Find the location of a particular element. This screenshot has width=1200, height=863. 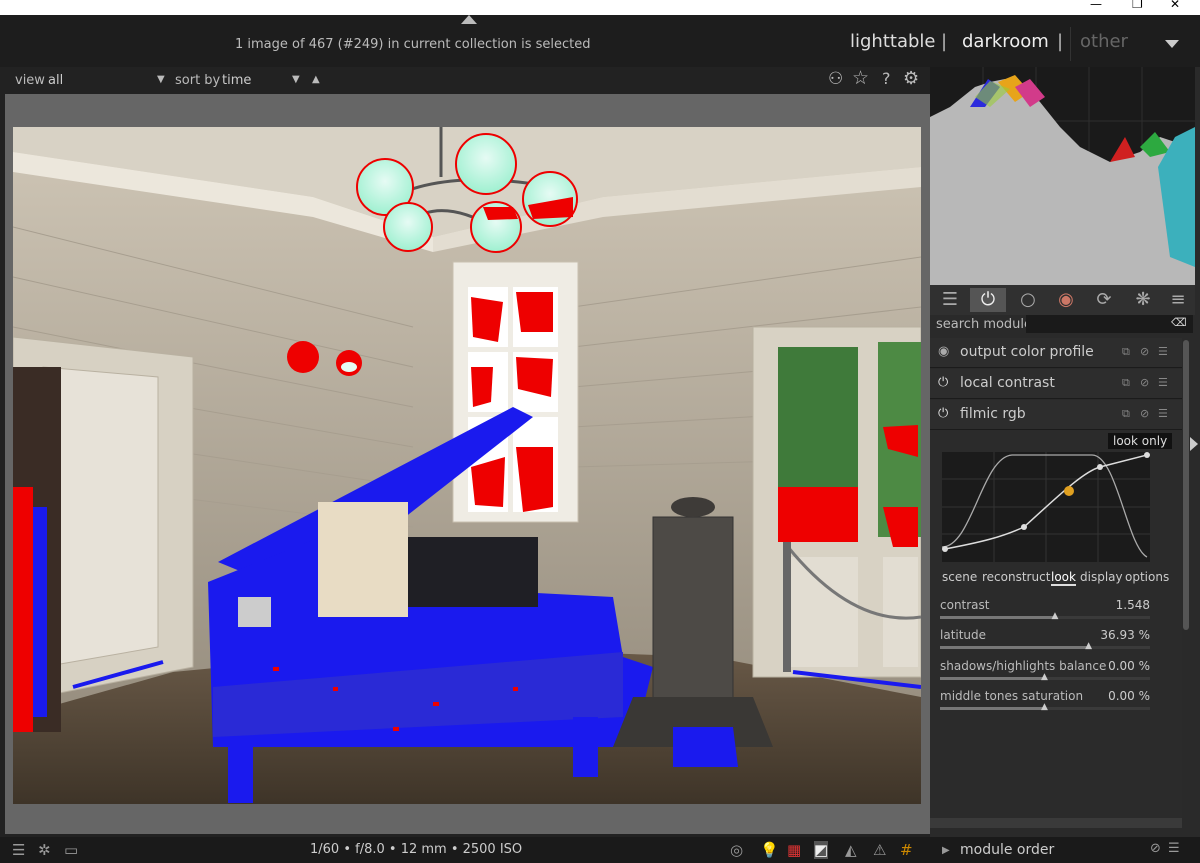

scrollbar is located at coordinates (1186, 485).